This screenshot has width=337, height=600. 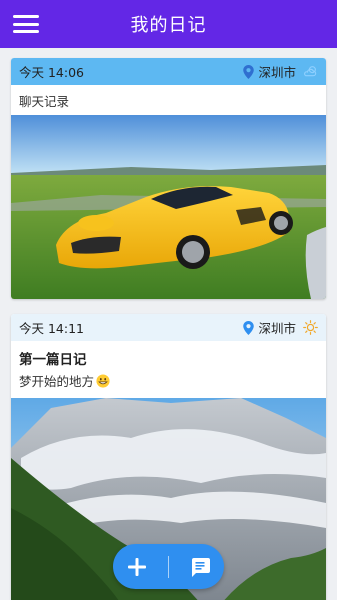 I want to click on chat-button, so click(x=200, y=567).